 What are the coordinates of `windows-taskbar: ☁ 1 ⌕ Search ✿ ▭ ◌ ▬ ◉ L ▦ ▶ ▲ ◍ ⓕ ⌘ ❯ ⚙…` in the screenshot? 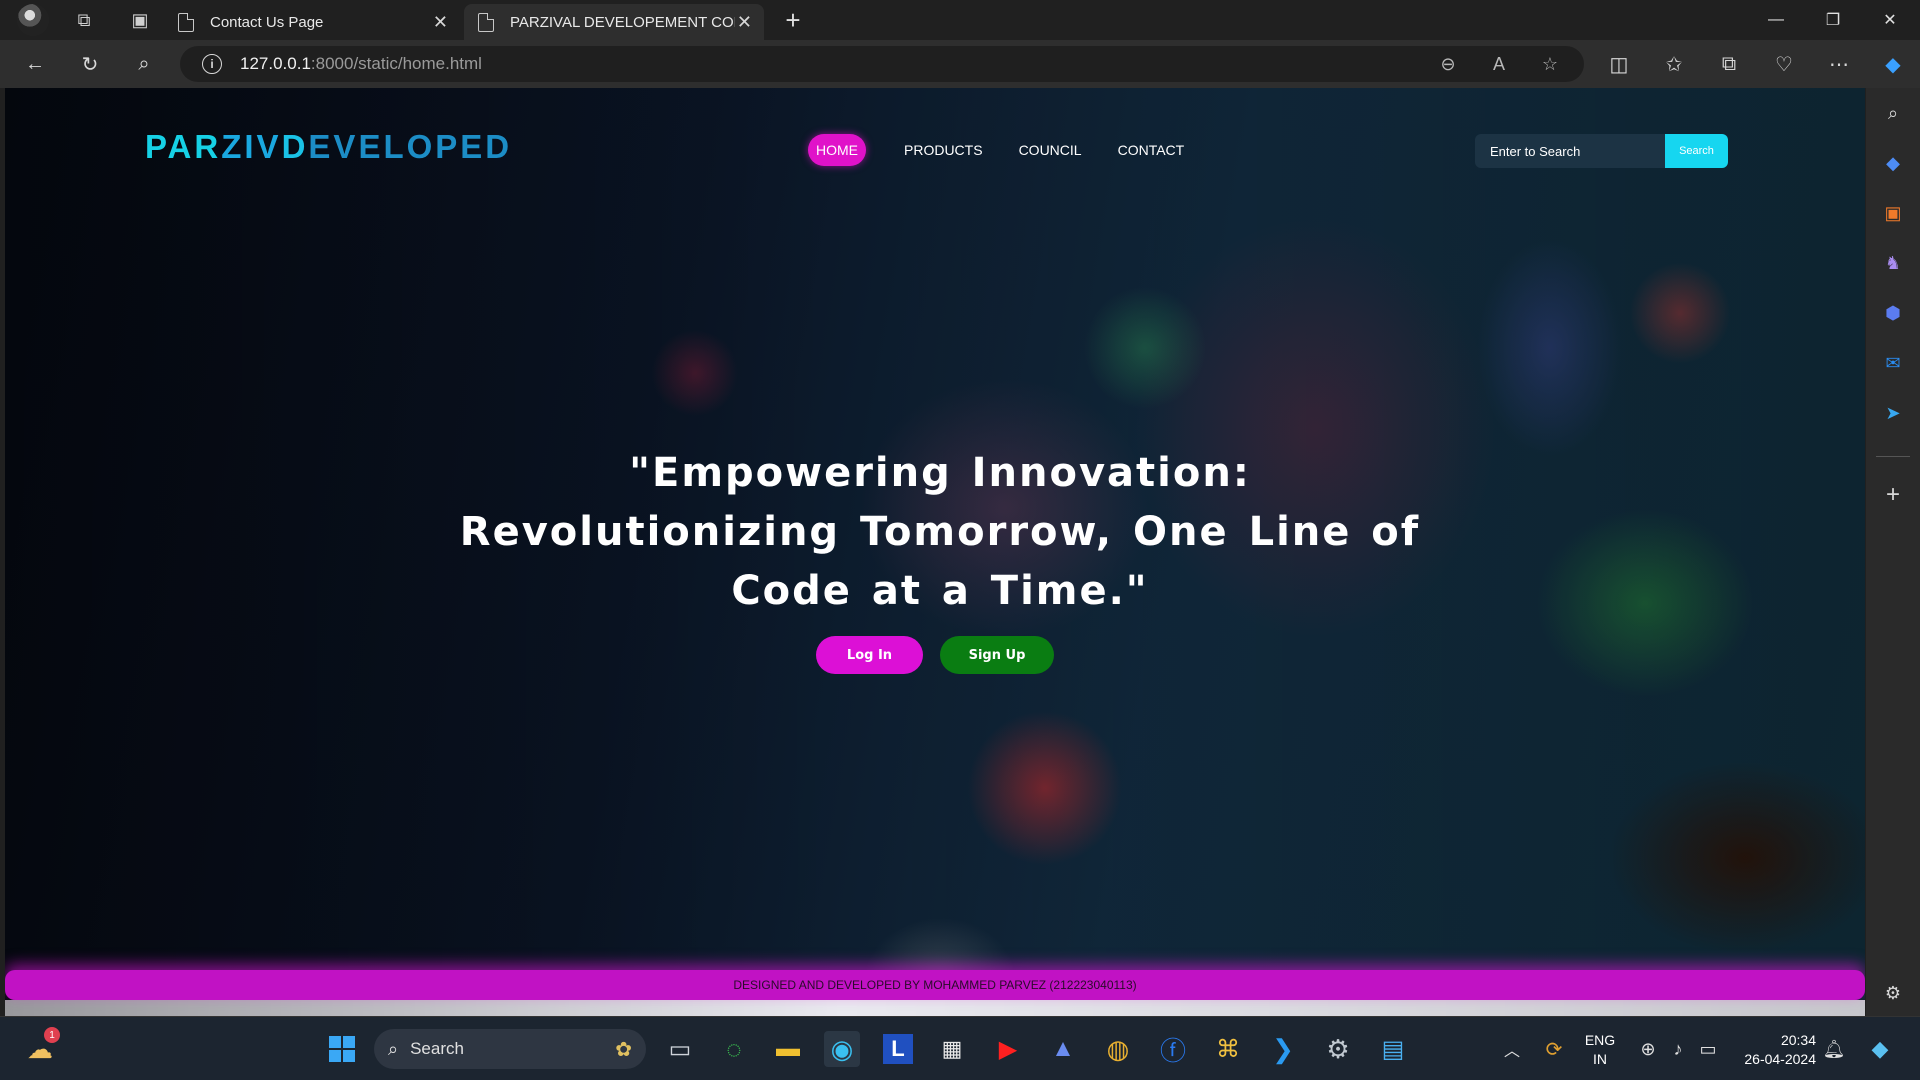 It's located at (960, 1048).